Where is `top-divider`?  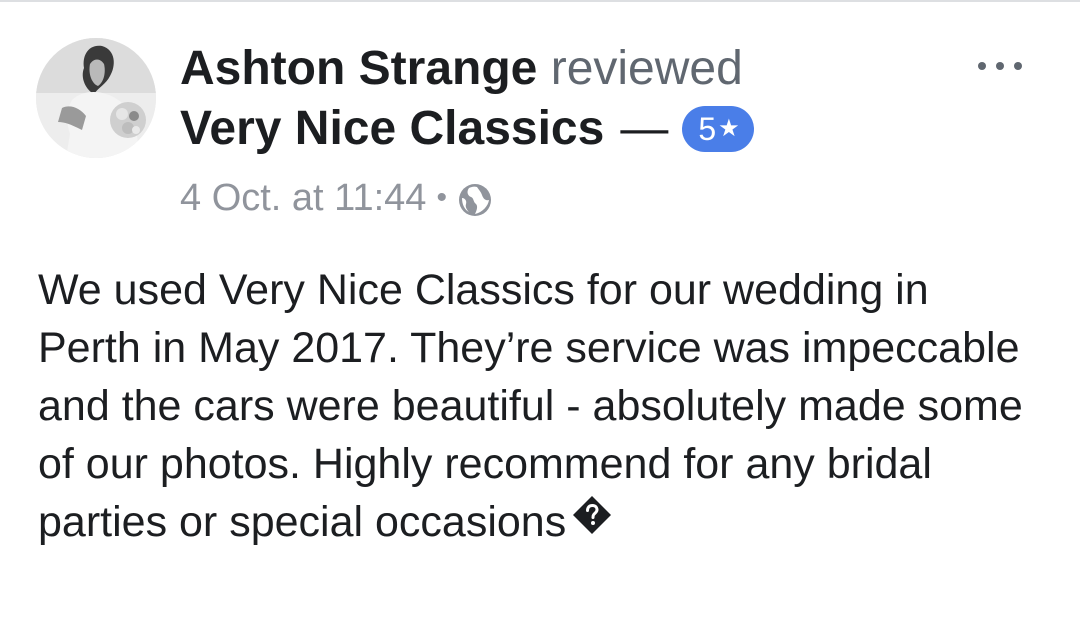 top-divider is located at coordinates (540, 1).